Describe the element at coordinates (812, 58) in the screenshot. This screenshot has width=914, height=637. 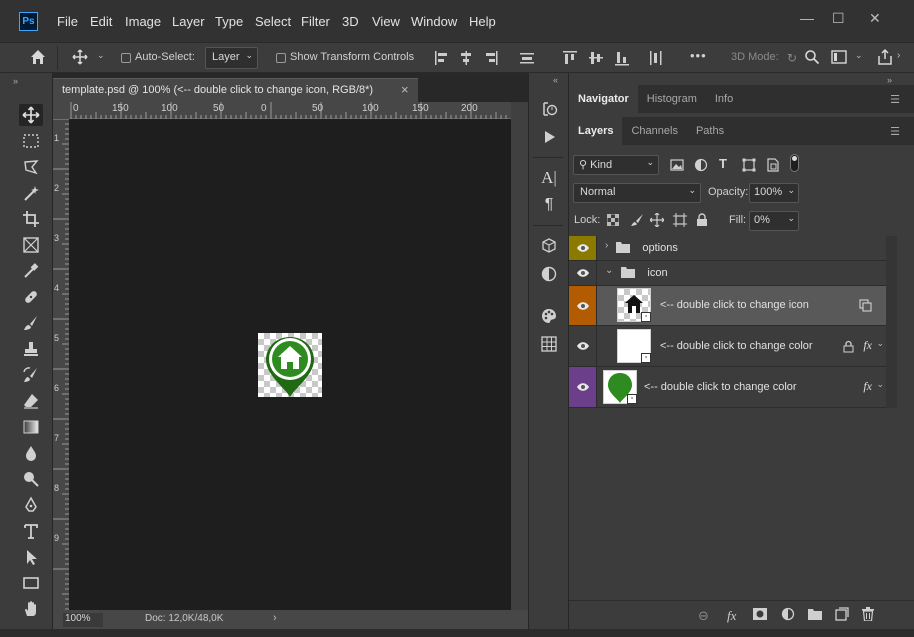
I see `search-icon` at that location.